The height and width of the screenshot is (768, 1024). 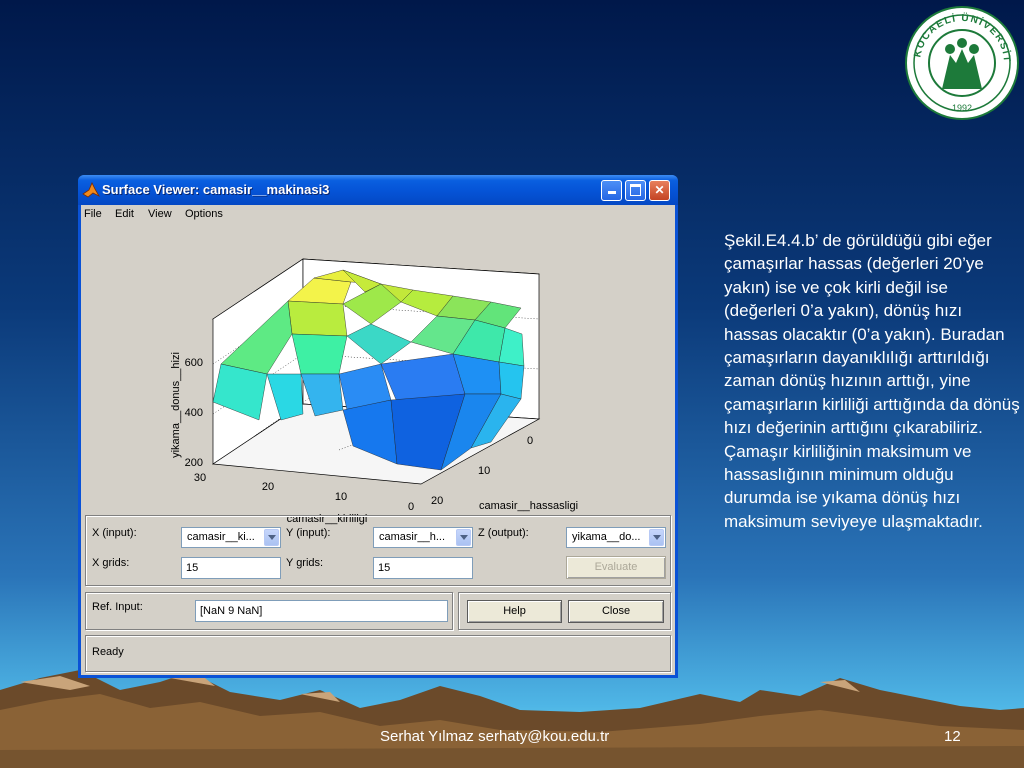 I want to click on y-tick-0: 0, so click(x=530, y=441).